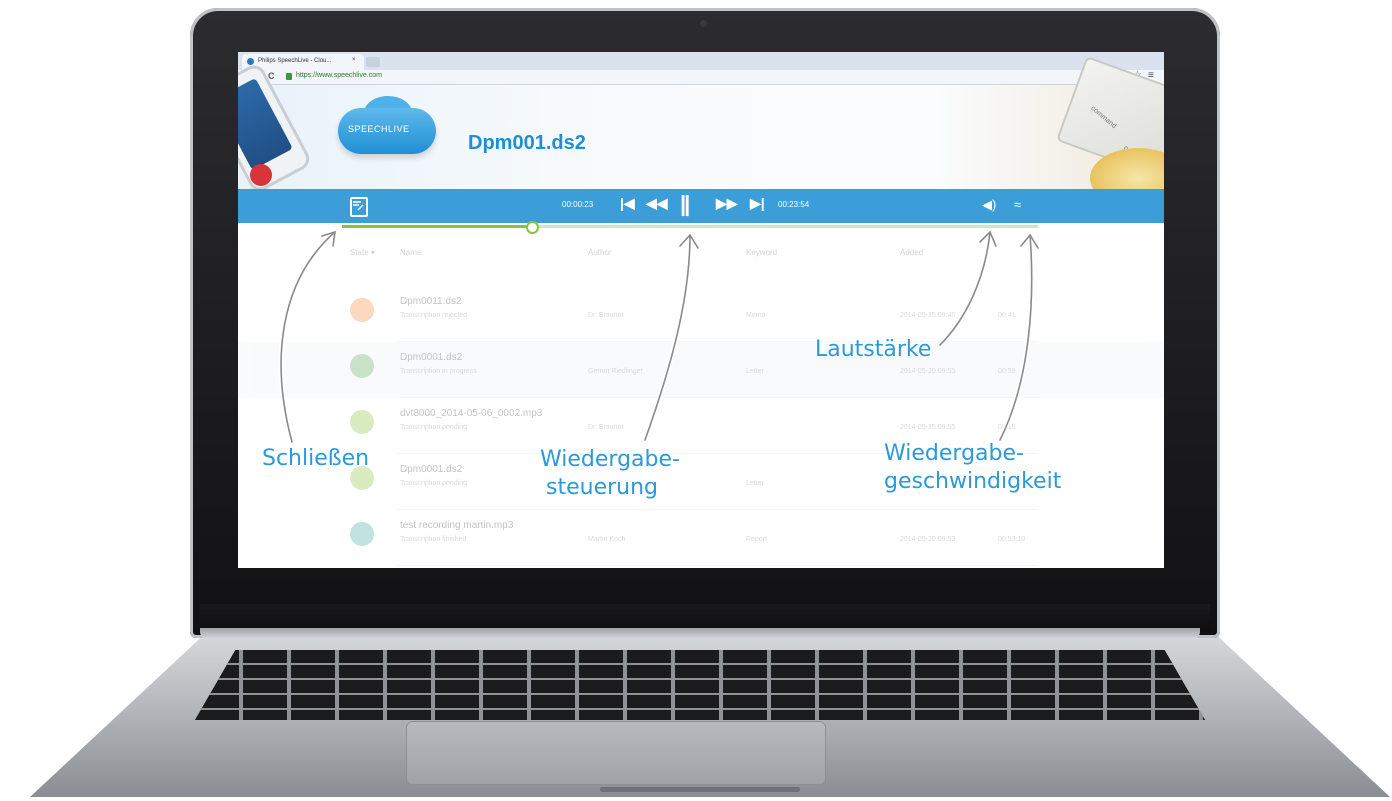 This screenshot has width=1392, height=801. What do you see at coordinates (436, 226) in the screenshot?
I see `progress-fill` at bounding box center [436, 226].